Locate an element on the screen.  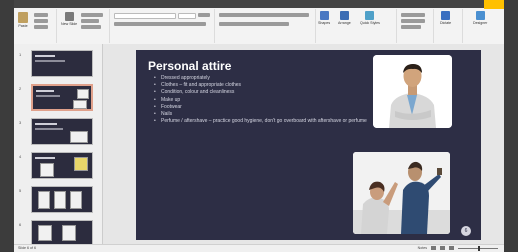
thumbnail-number: 3 is located at coordinates (20, 122).